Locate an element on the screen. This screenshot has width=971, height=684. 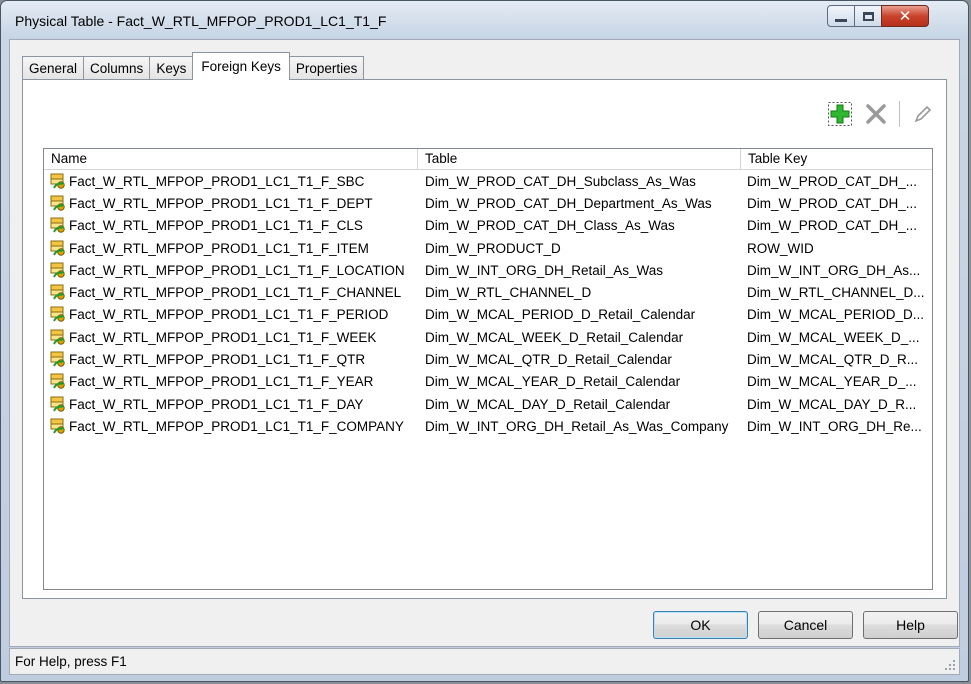
row-name-text: Fact_W_RTL_MFPOP_PROD1_LC1_T1_F_DEPT is located at coordinates (221, 203).